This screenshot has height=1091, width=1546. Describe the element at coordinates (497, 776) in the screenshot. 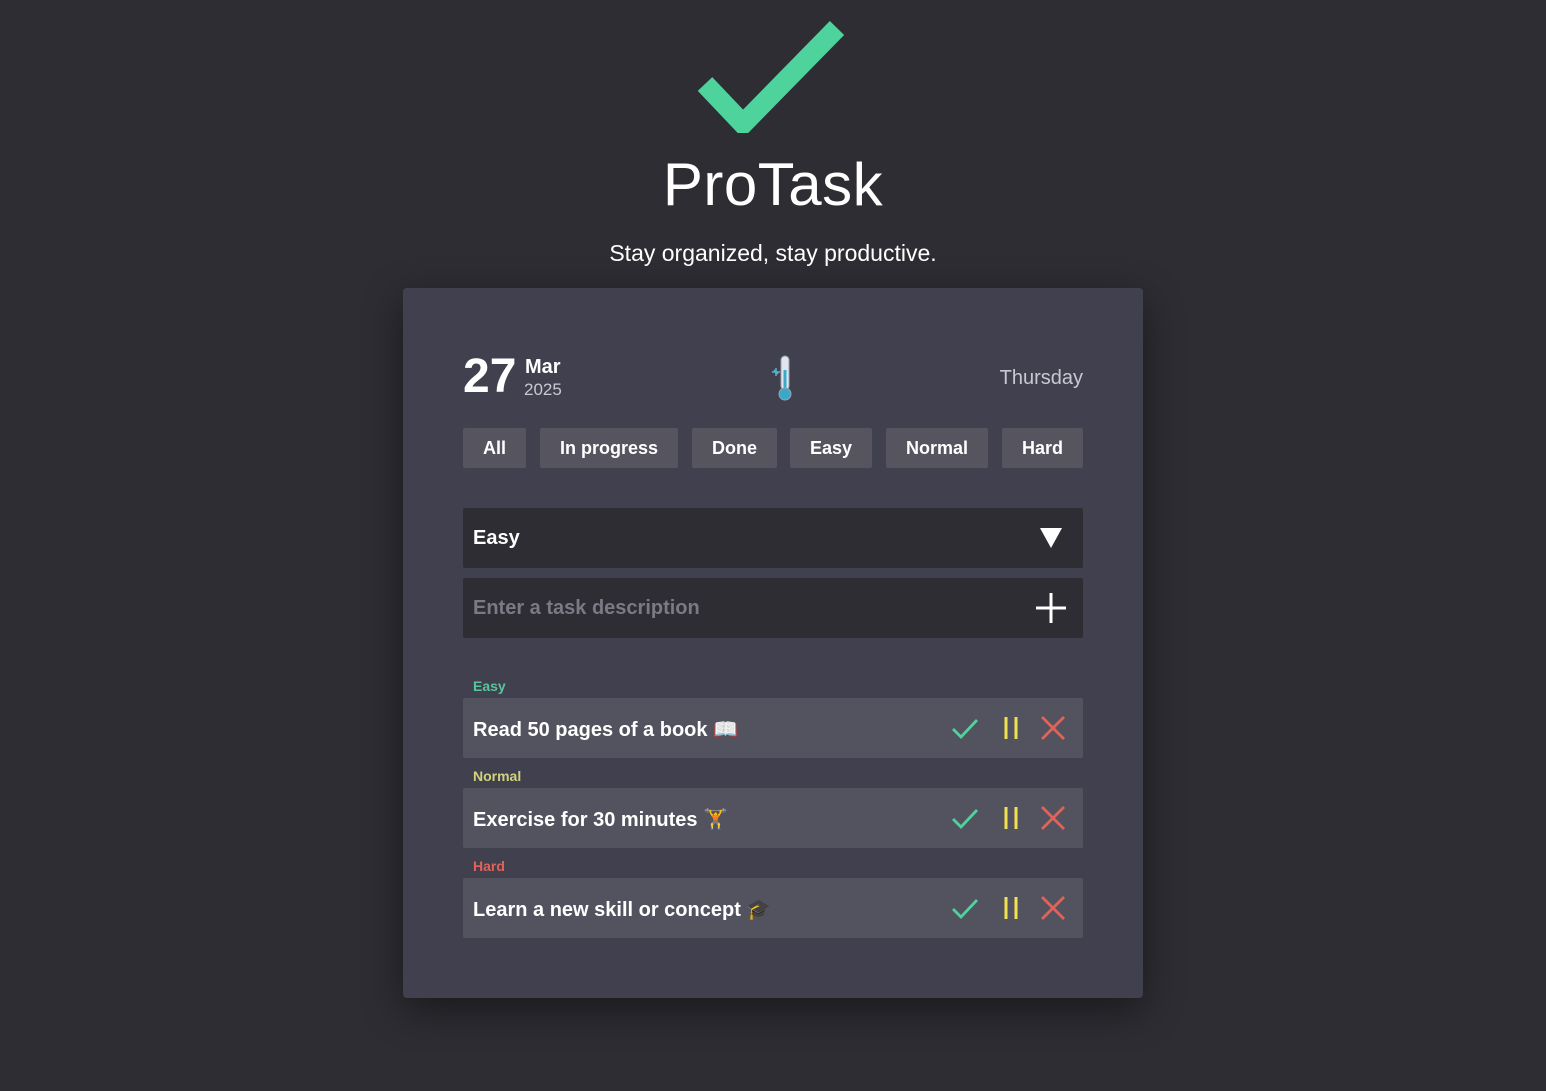

I see `task-level-label: Normal` at that location.